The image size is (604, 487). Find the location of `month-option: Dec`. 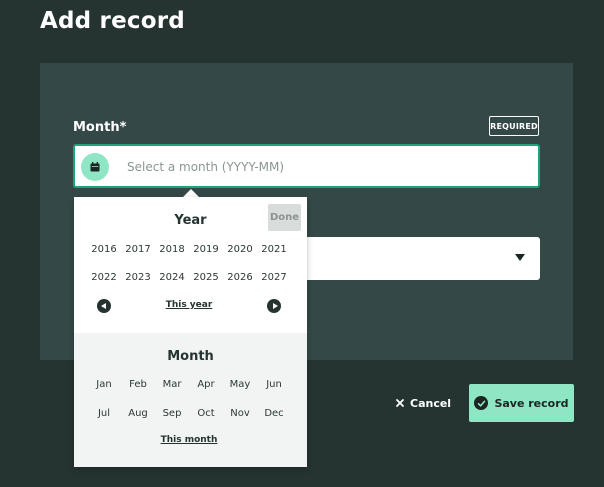

month-option: Dec is located at coordinates (274, 413).